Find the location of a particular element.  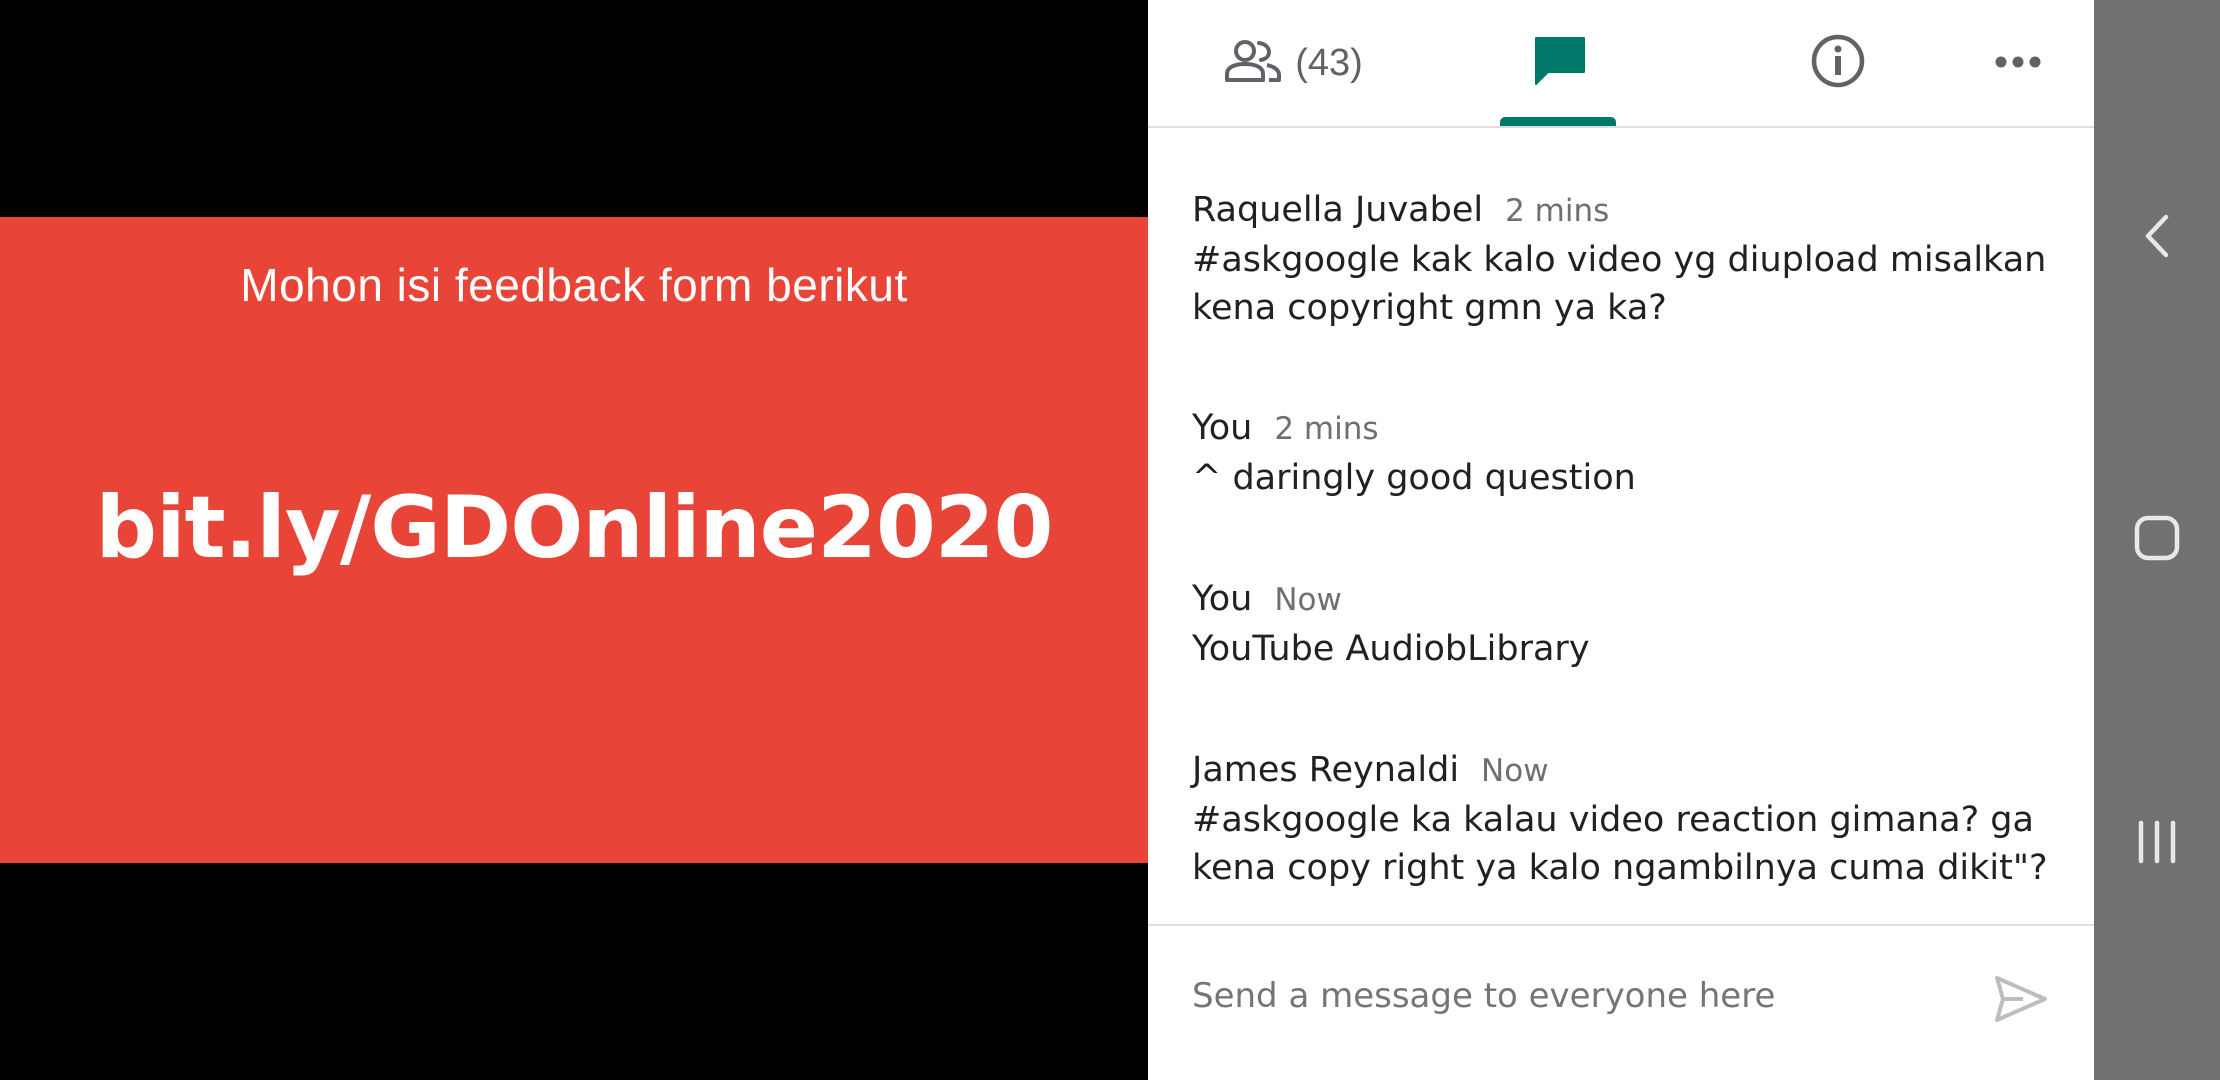

more-options-button is located at coordinates (2018, 63).